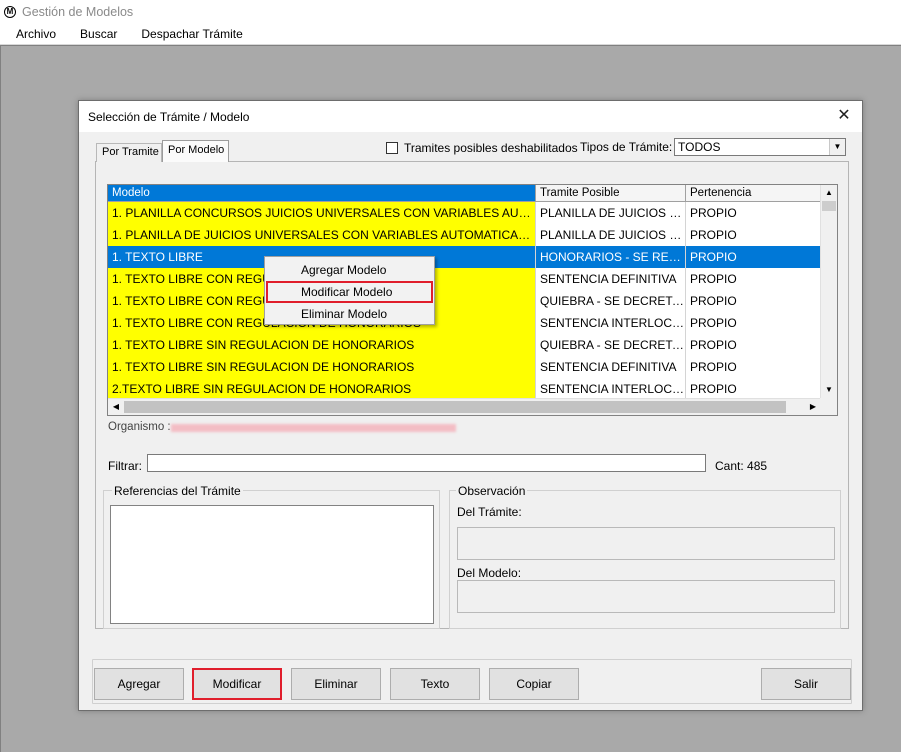  What do you see at coordinates (450, 34) in the screenshot?
I see `menubar: Archivo Buscar Despachar Trámite` at bounding box center [450, 34].